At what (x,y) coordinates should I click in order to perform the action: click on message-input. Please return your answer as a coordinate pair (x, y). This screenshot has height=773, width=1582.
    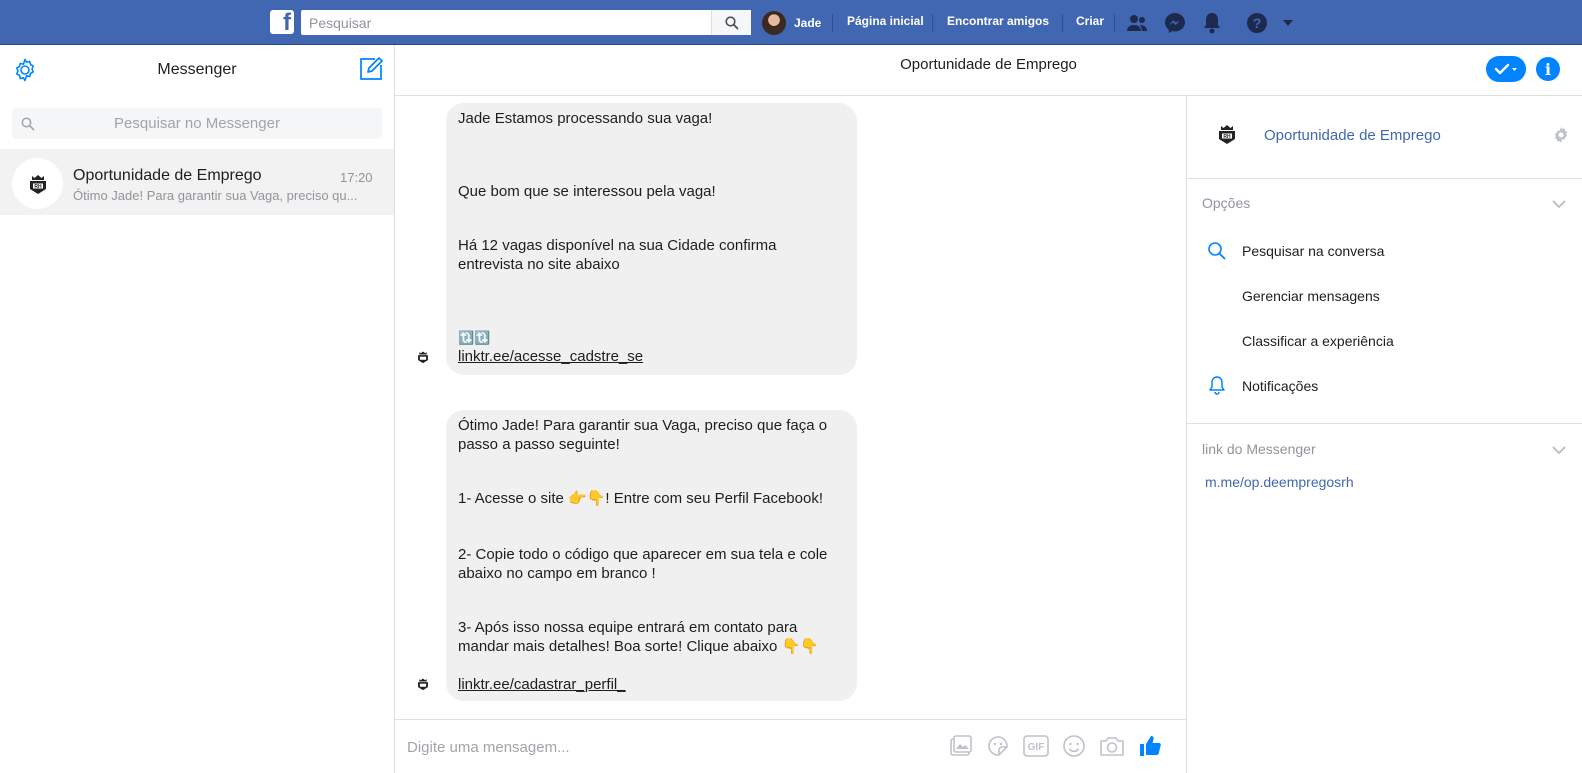
    Looking at the image, I should click on (657, 747).